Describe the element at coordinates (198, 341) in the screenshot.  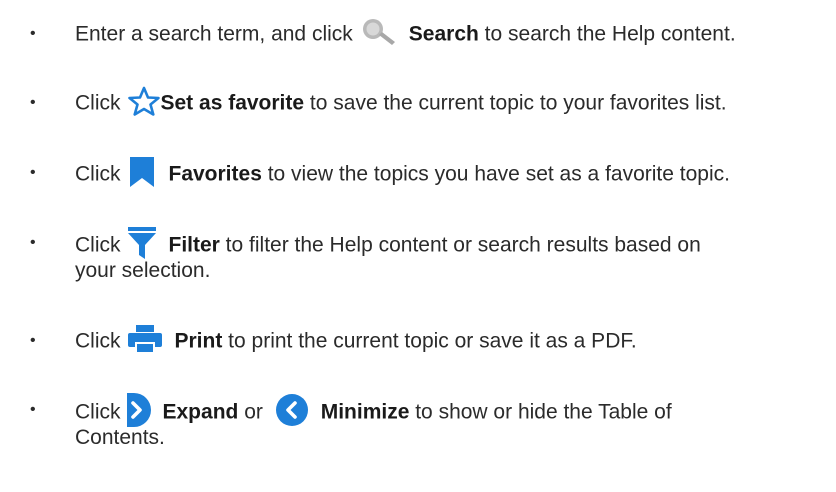
I see `print-label: Print` at that location.